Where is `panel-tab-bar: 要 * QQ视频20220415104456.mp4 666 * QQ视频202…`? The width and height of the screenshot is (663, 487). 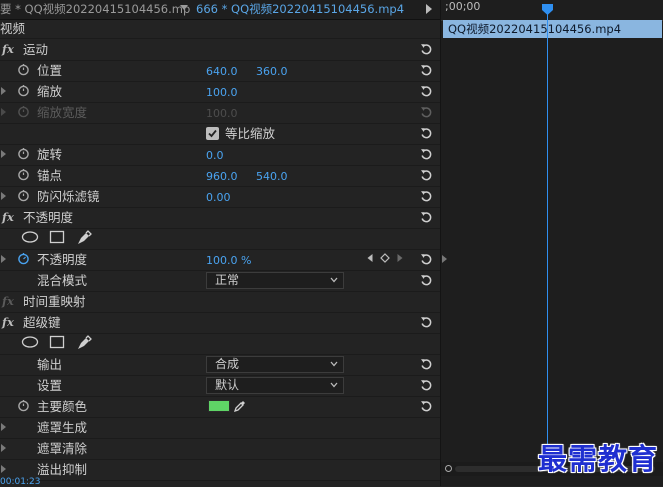 panel-tab-bar: 要 * QQ视频20220415104456.mp4 666 * QQ视频202… is located at coordinates (220, 10).